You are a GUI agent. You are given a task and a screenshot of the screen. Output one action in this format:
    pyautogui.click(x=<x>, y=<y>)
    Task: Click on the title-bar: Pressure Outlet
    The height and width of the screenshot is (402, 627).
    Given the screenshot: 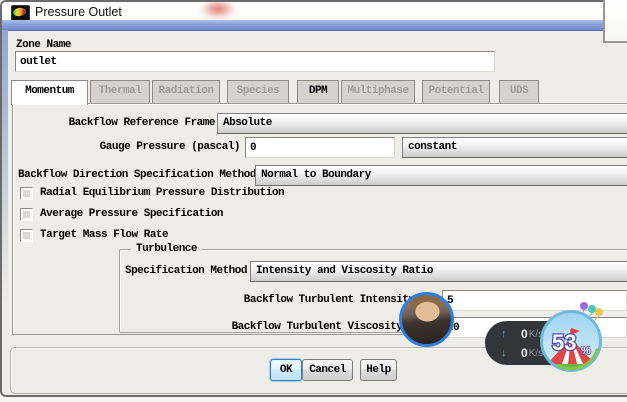 What is the action you would take?
    pyautogui.click(x=314, y=16)
    